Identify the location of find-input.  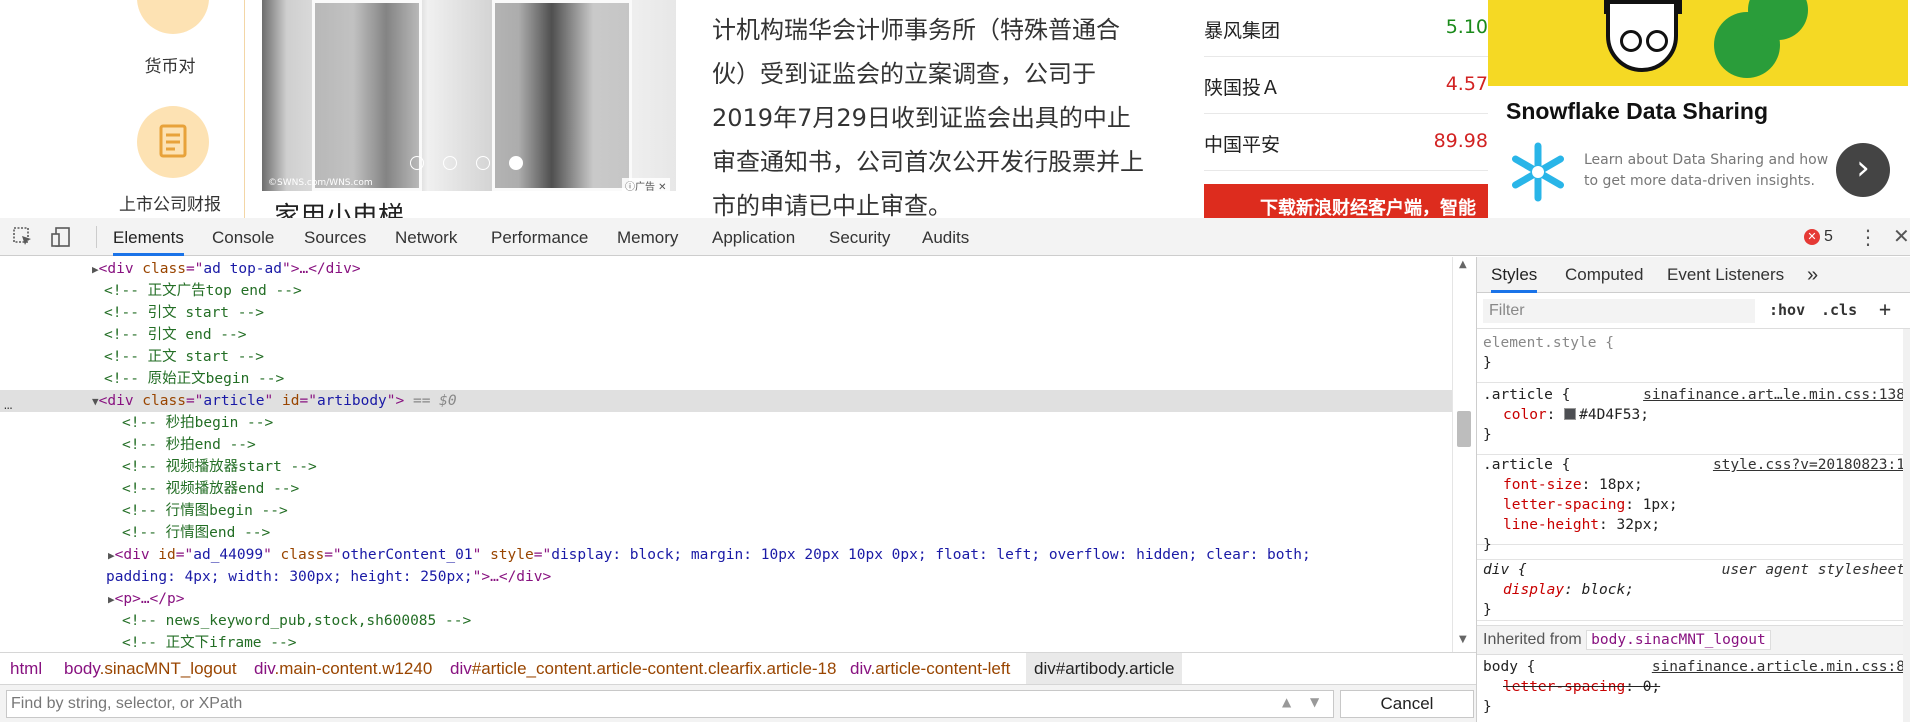
(670, 704).